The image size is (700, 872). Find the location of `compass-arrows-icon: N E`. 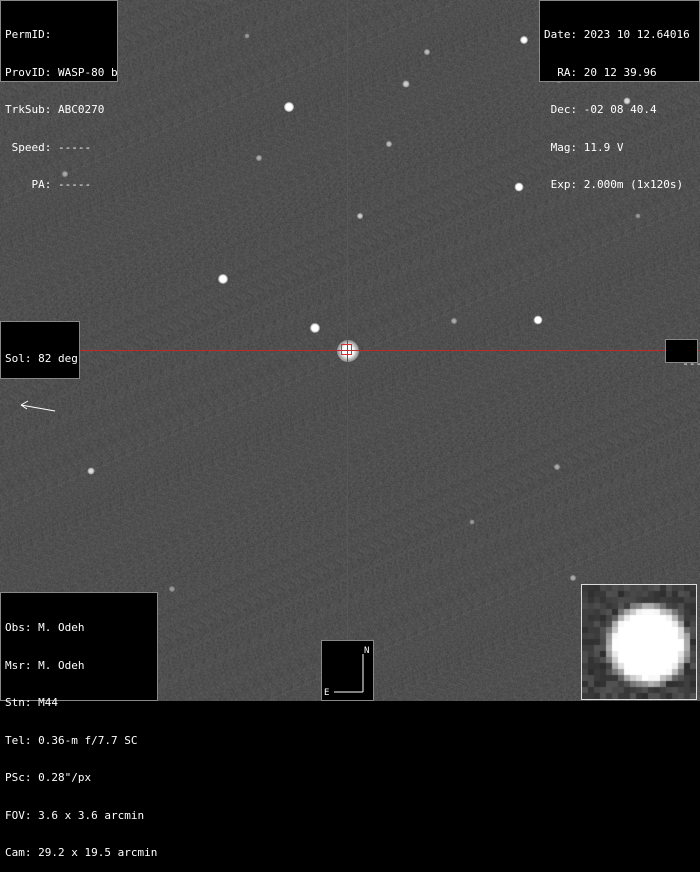

compass-arrows-icon: N E is located at coordinates (346, 672).